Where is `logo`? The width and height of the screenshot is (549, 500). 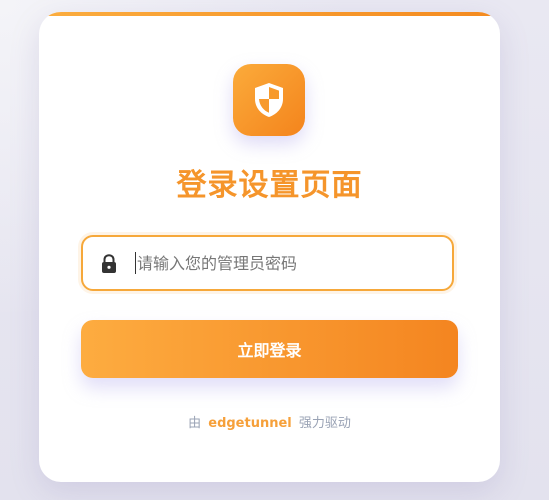 logo is located at coordinates (269, 100).